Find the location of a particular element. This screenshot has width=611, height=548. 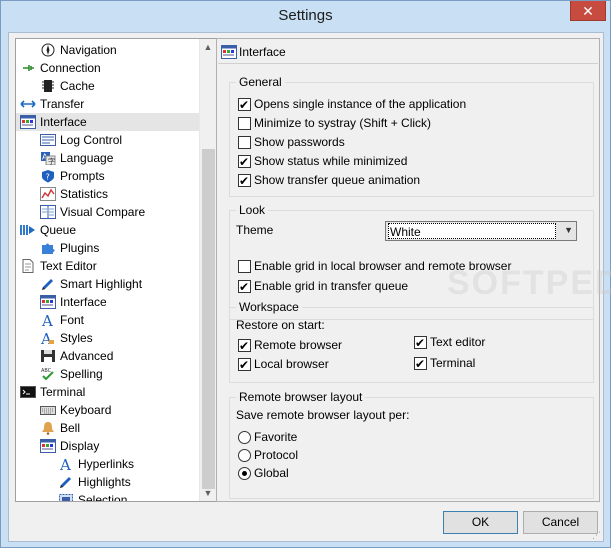

tree-item-spelling: ABC Spelling is located at coordinates (108, 374).